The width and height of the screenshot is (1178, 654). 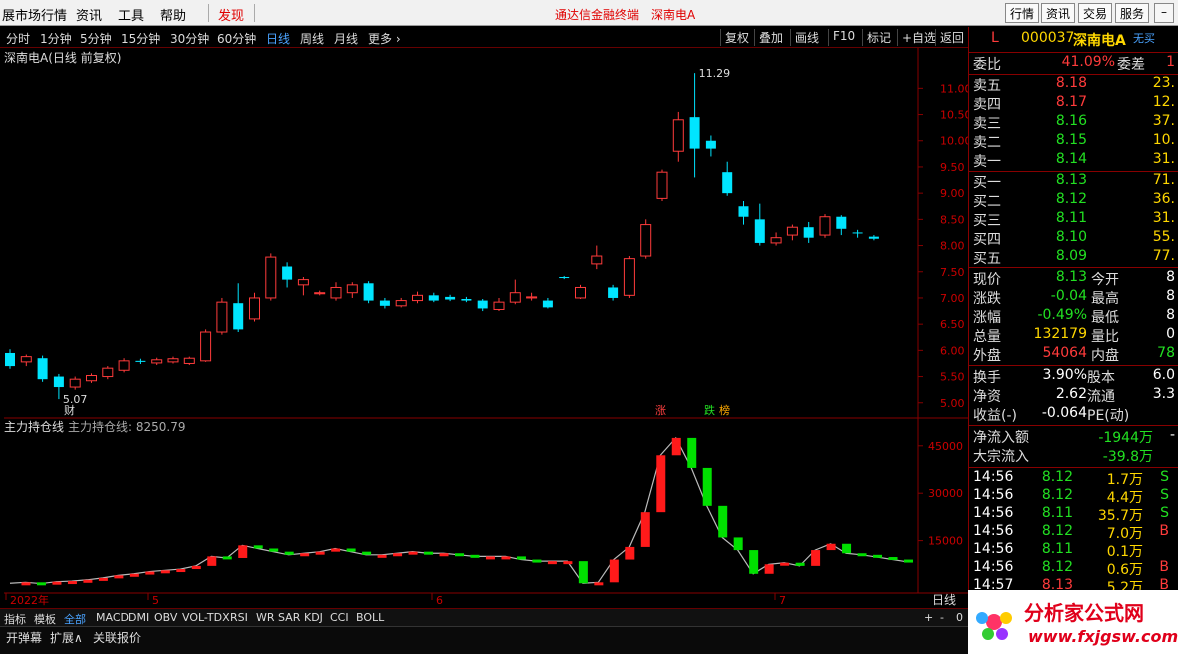 What do you see at coordinates (1073, 532) in the screenshot?
I see `tick-row: 14:56 8.12 7.0万 B` at bounding box center [1073, 532].